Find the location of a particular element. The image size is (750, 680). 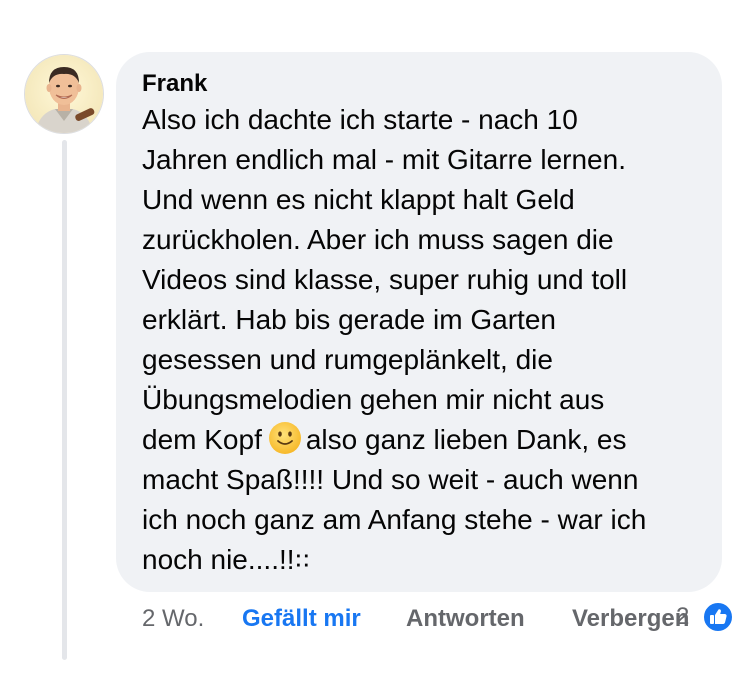

slightly-smiling-face-icon is located at coordinates (284, 438).